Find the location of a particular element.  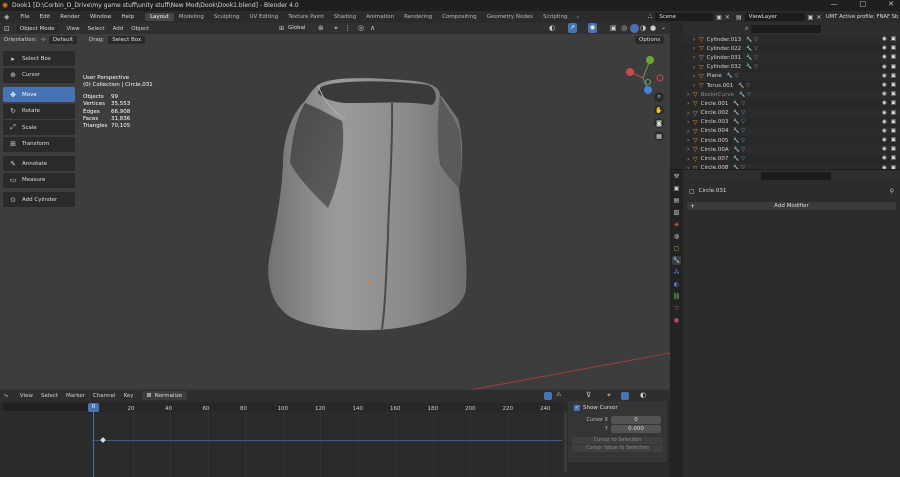

world-tab-icon: ◍ is located at coordinates (676, 236).